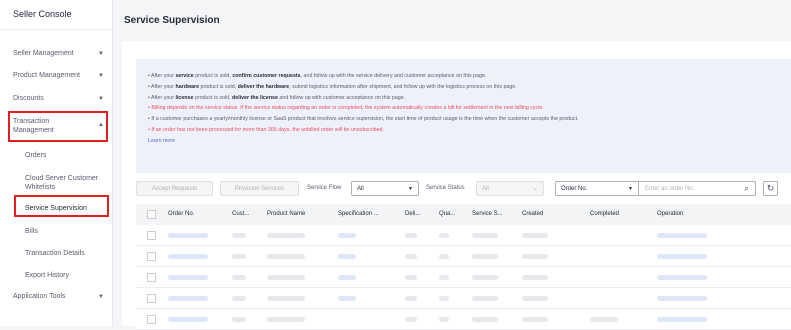  I want to click on chevron-down-icon: ⌄, so click(535, 189).